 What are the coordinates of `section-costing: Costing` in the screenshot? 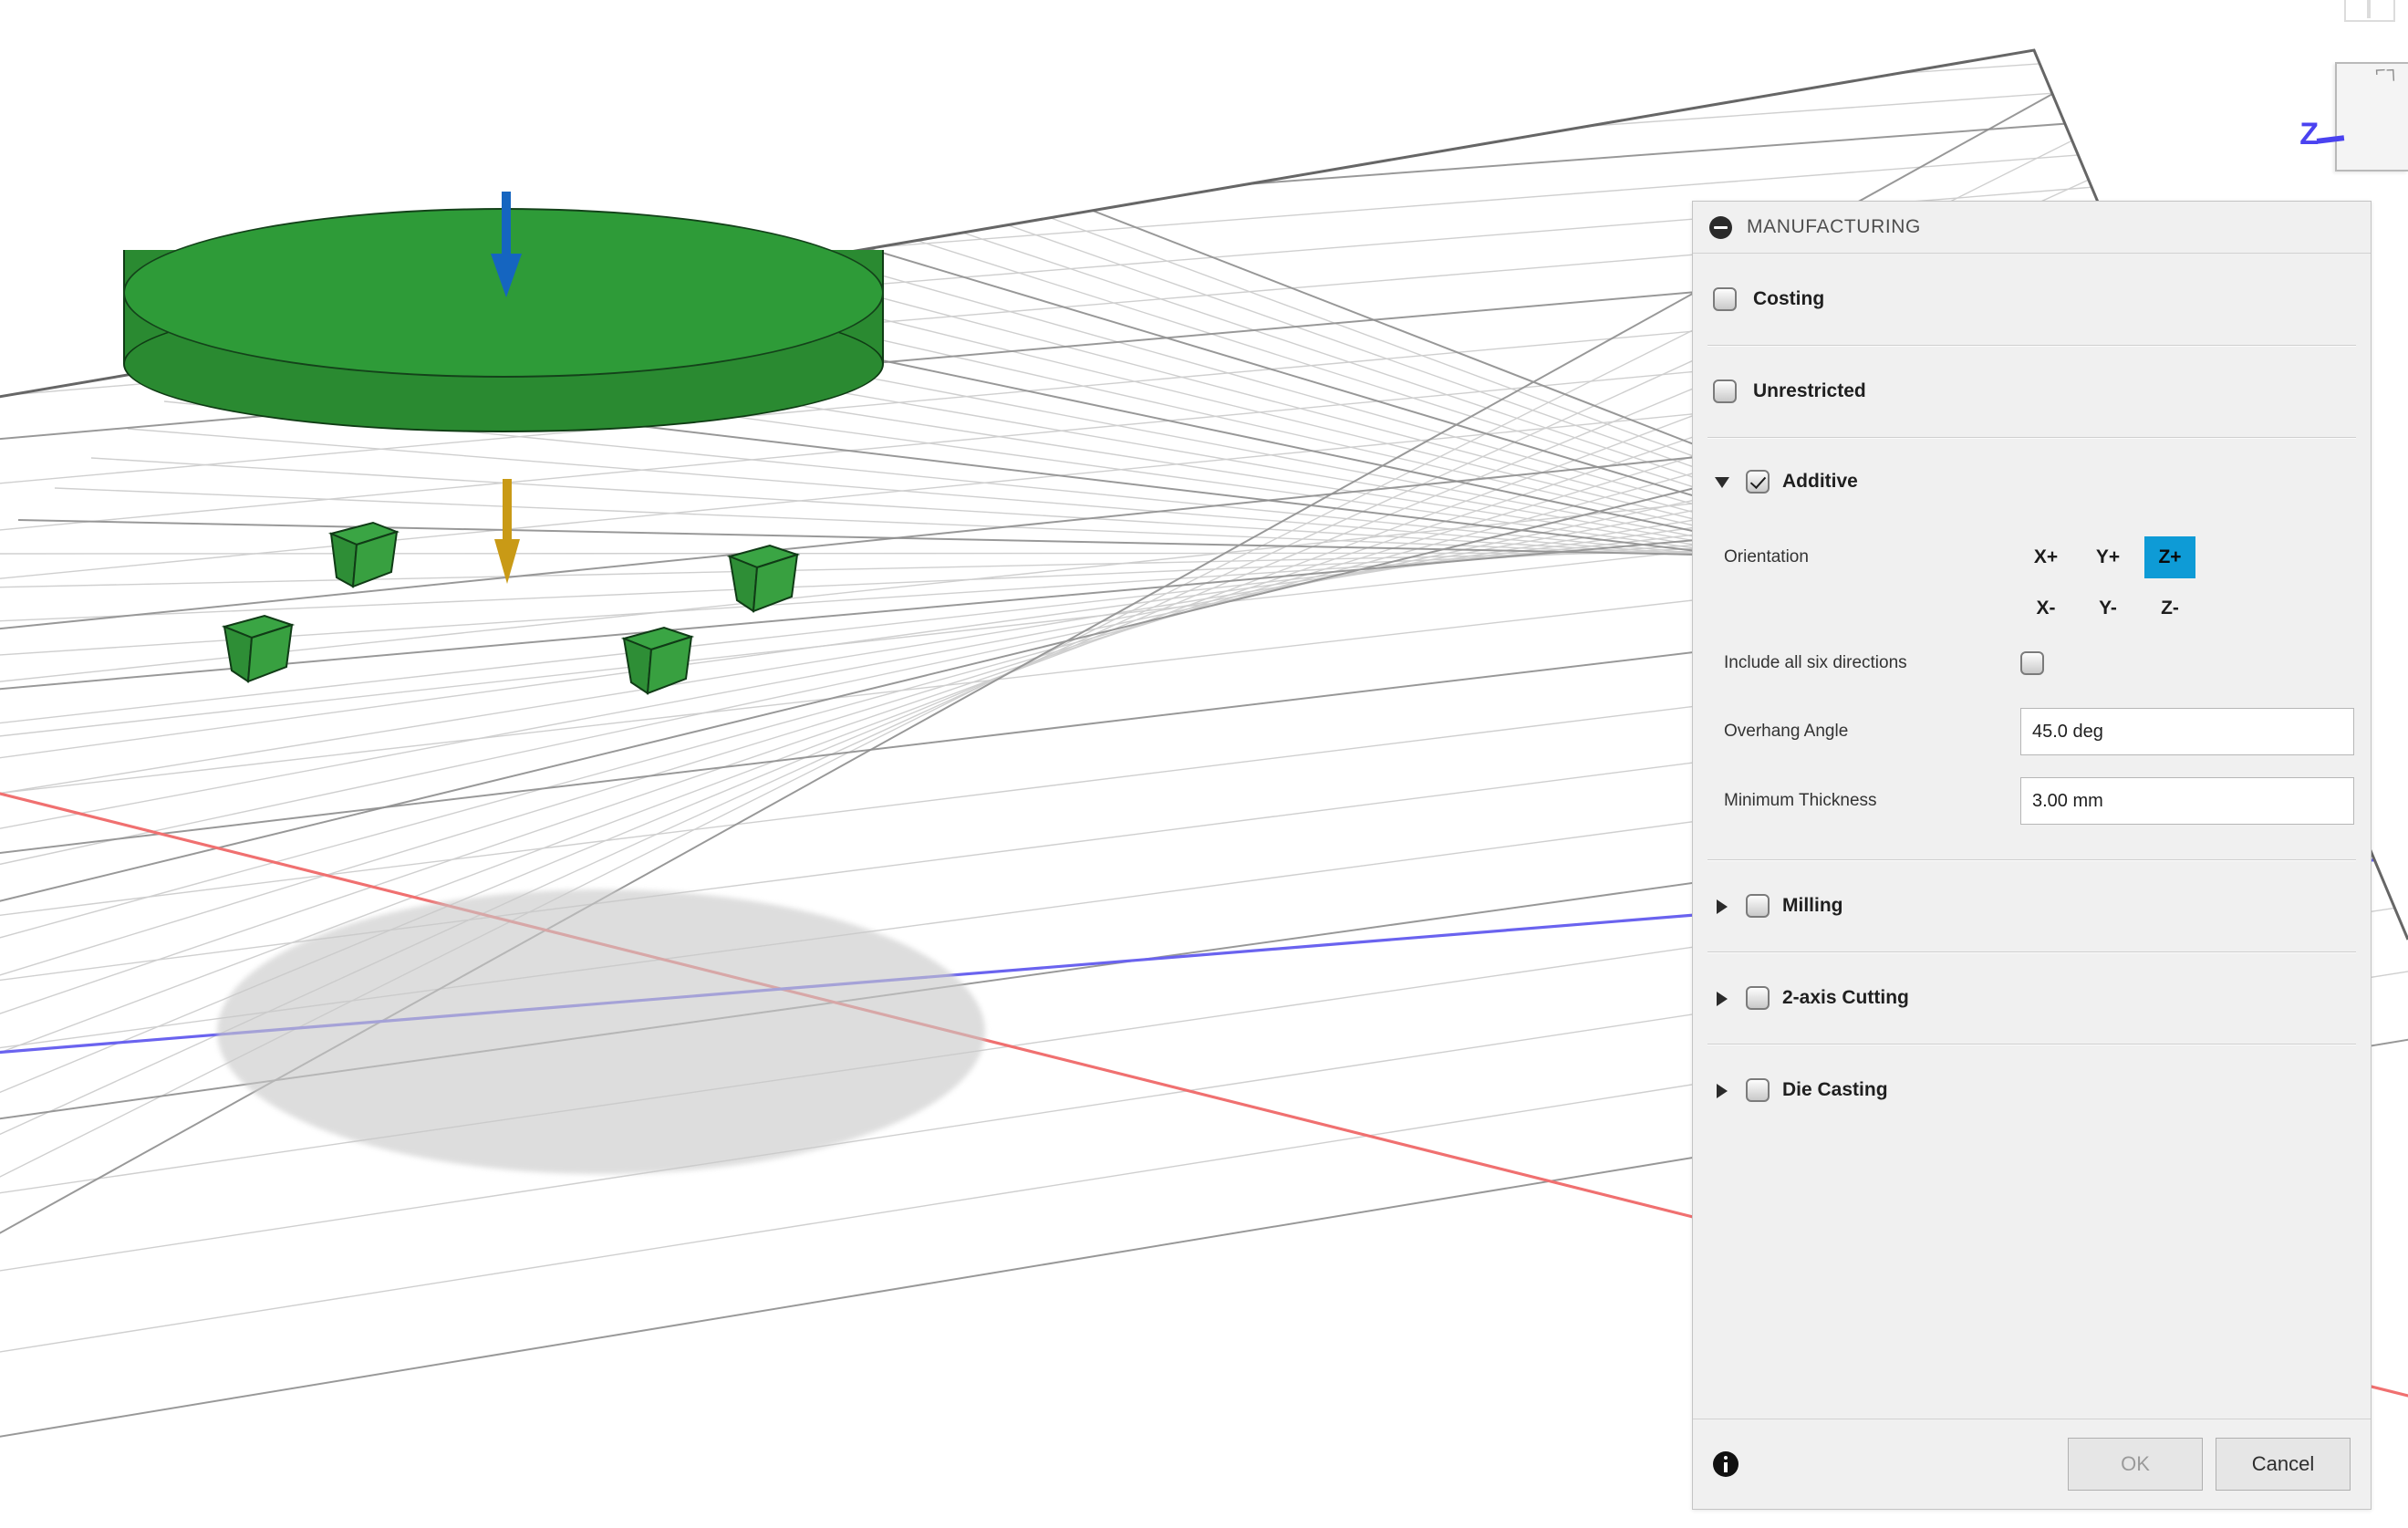 It's located at (2032, 299).